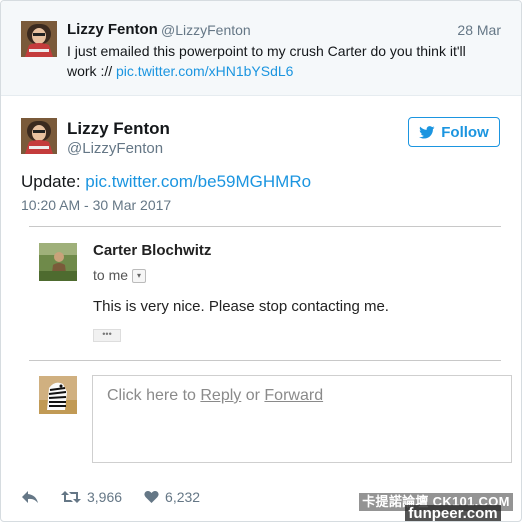 Image resolution: width=522 pixels, height=522 pixels. What do you see at coordinates (204, 71) in the screenshot?
I see `parent-tweet-link: pic.twitter.com/xHN1bYSdL6` at bounding box center [204, 71].